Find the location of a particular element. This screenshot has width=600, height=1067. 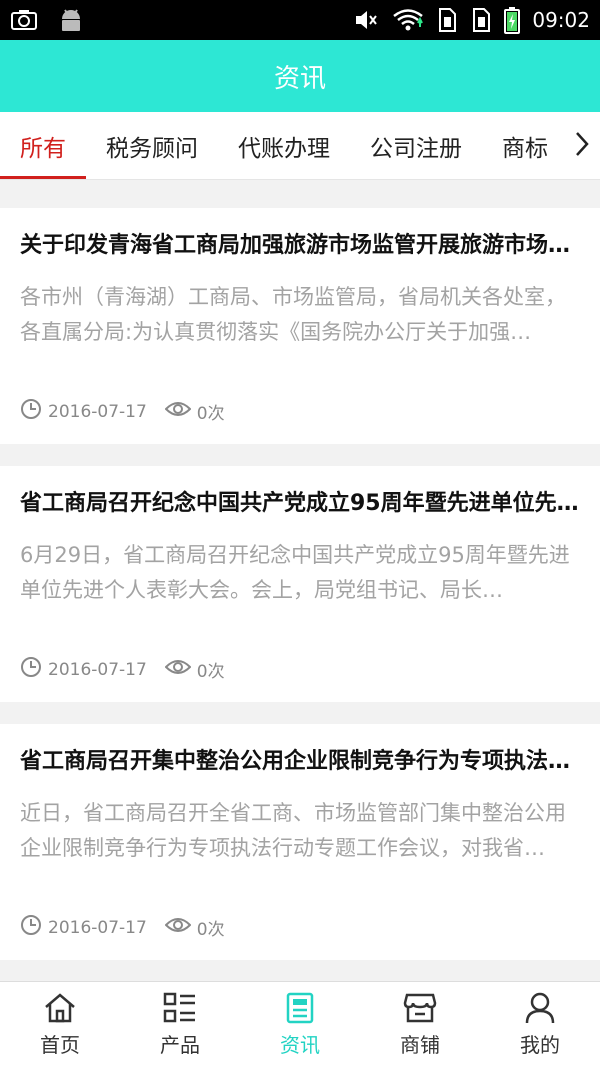

tab-label: 代账办理 is located at coordinates (284, 148).